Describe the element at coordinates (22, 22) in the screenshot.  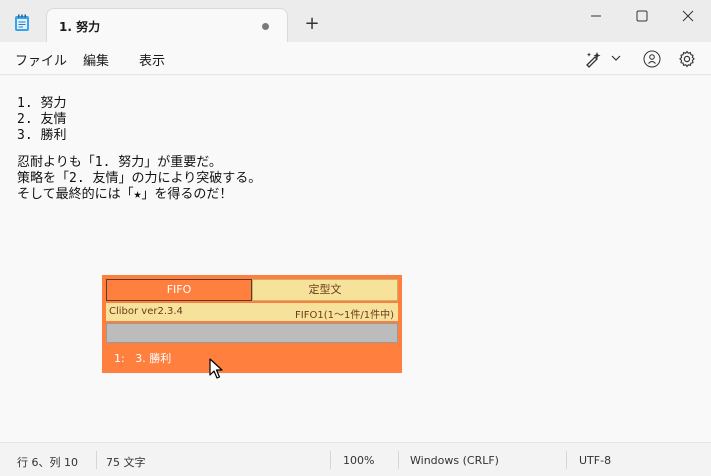
I see `notepad-icon` at that location.